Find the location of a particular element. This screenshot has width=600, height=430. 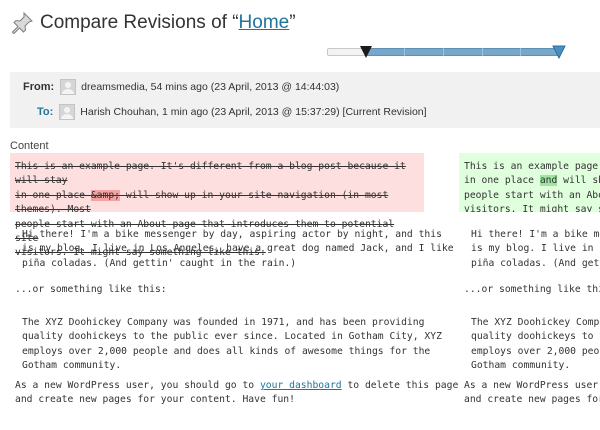

content-field-label: Content is located at coordinates (29, 146).